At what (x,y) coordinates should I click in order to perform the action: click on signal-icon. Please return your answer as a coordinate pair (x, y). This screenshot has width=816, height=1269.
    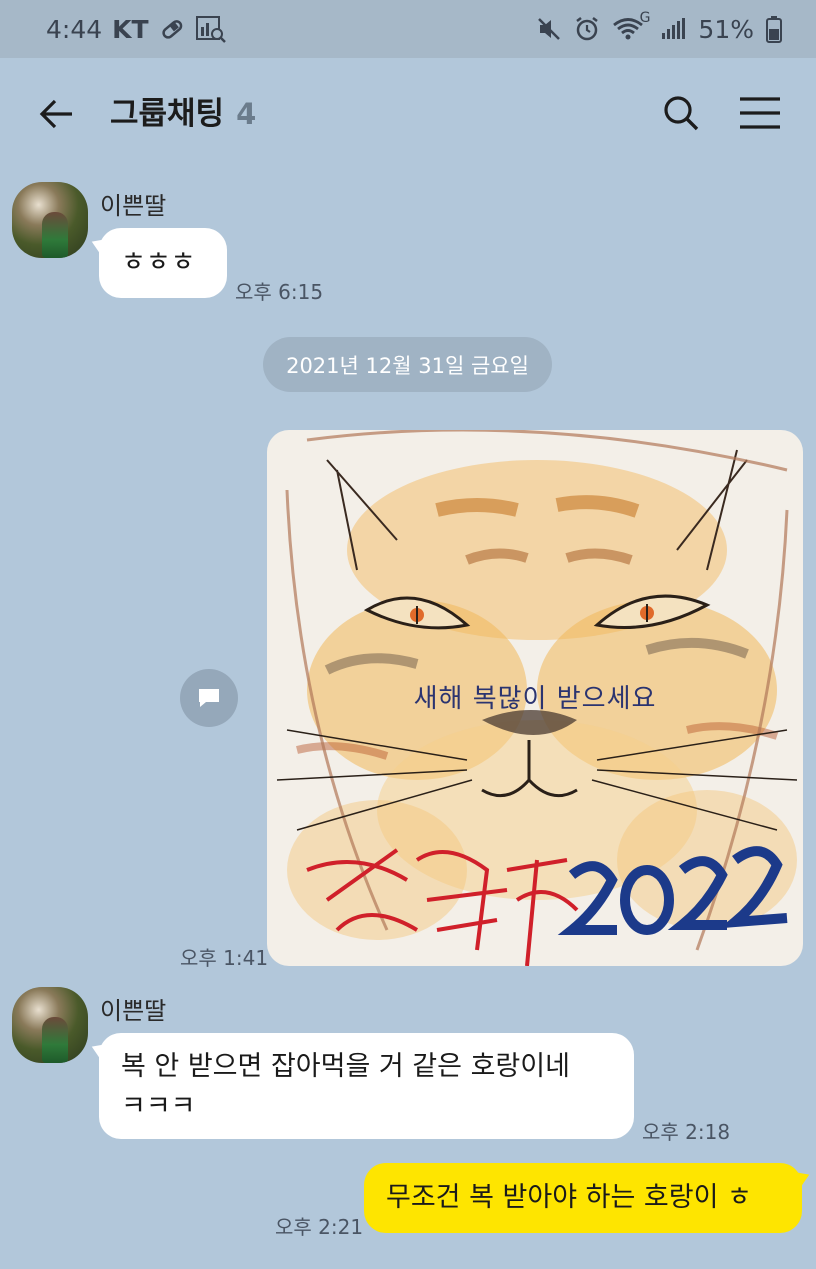
    Looking at the image, I should click on (673, 29).